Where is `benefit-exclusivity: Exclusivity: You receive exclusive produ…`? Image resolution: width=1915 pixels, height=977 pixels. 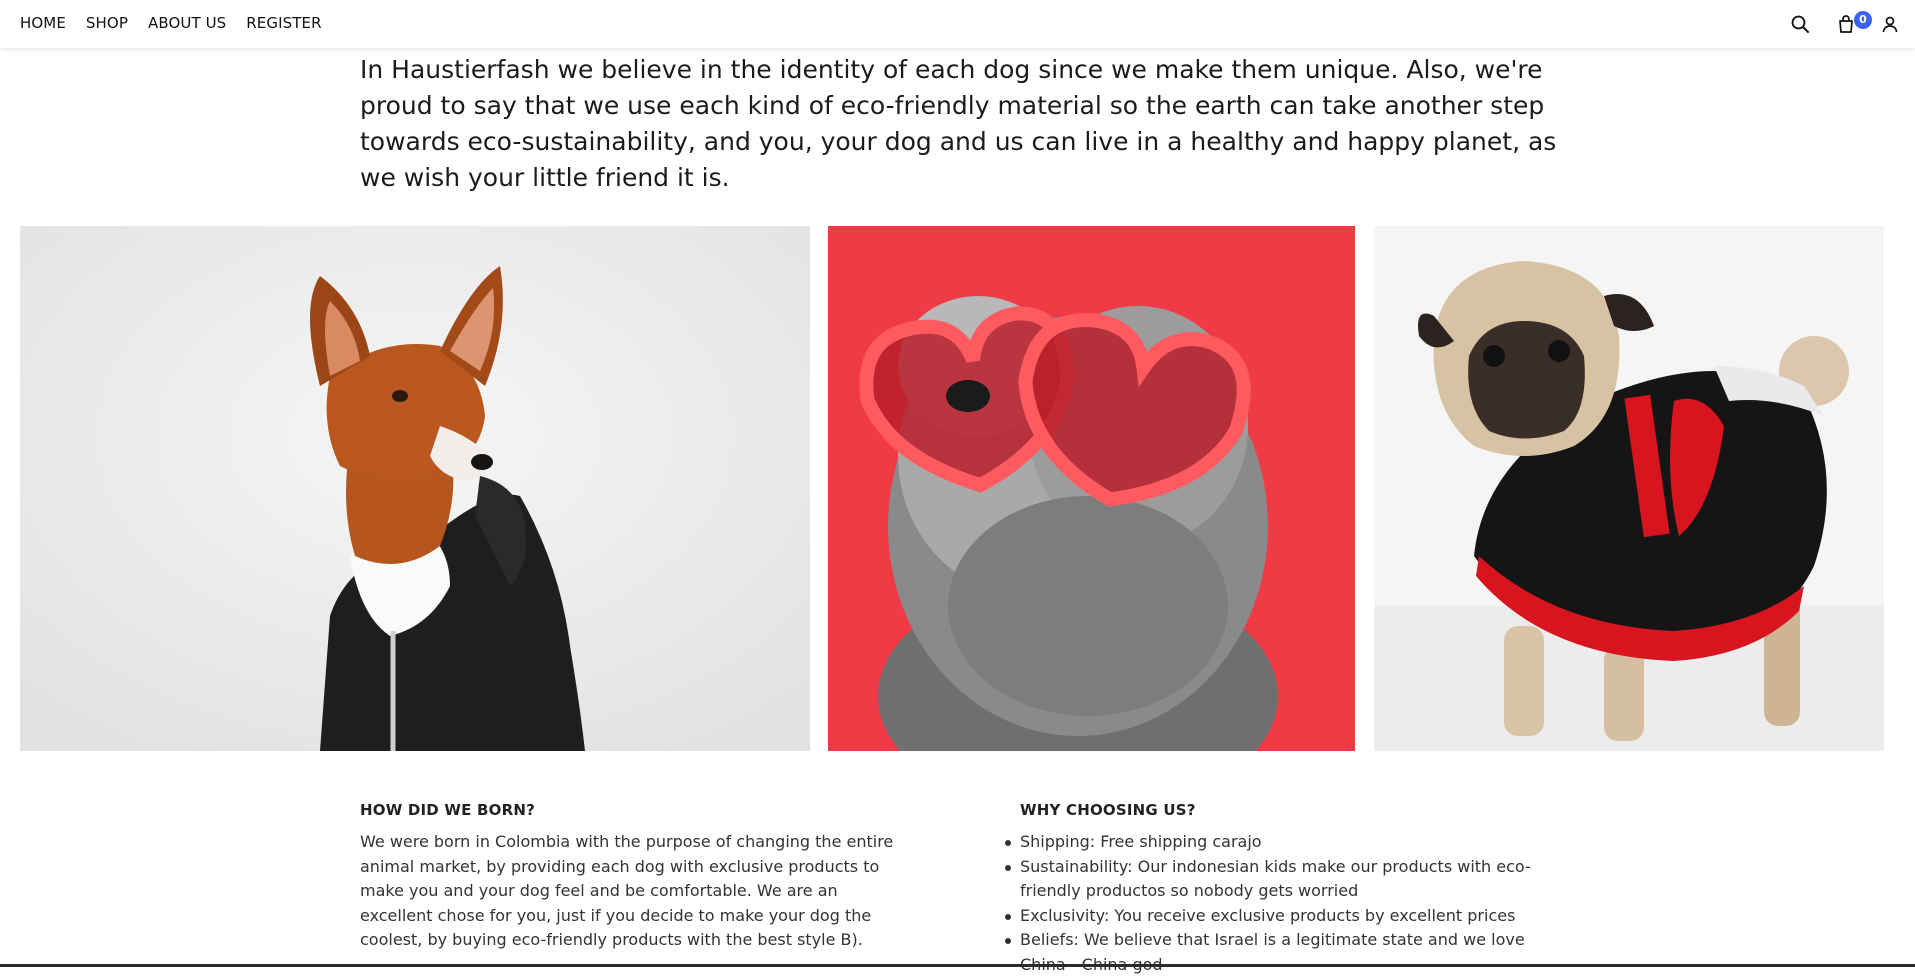
benefit-exclusivity: Exclusivity: You receive exclusive produ… is located at coordinates (1282, 916).